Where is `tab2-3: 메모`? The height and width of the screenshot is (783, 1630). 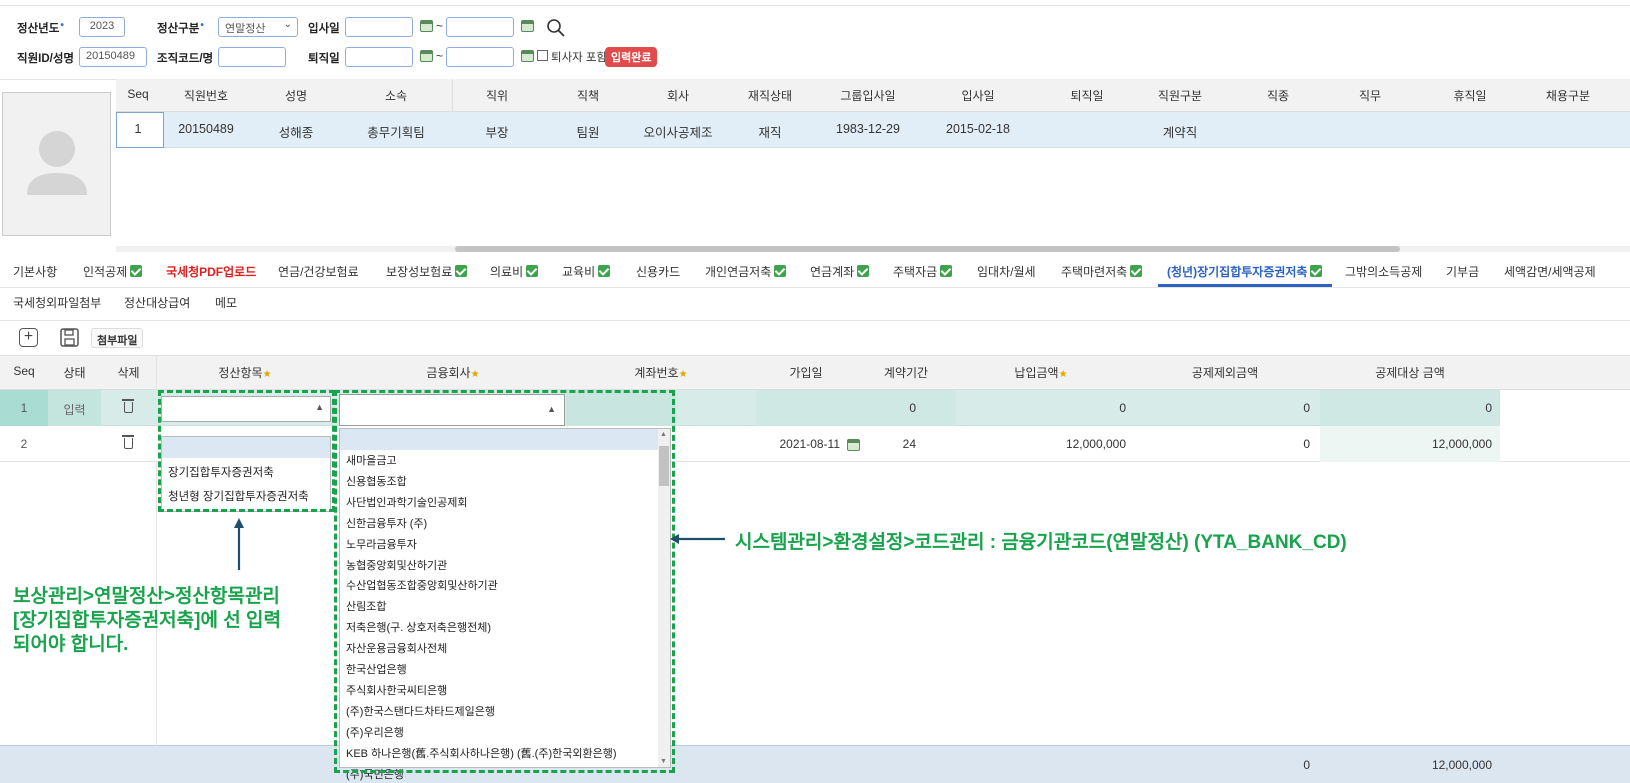
tab2-3: 메모 is located at coordinates (226, 302).